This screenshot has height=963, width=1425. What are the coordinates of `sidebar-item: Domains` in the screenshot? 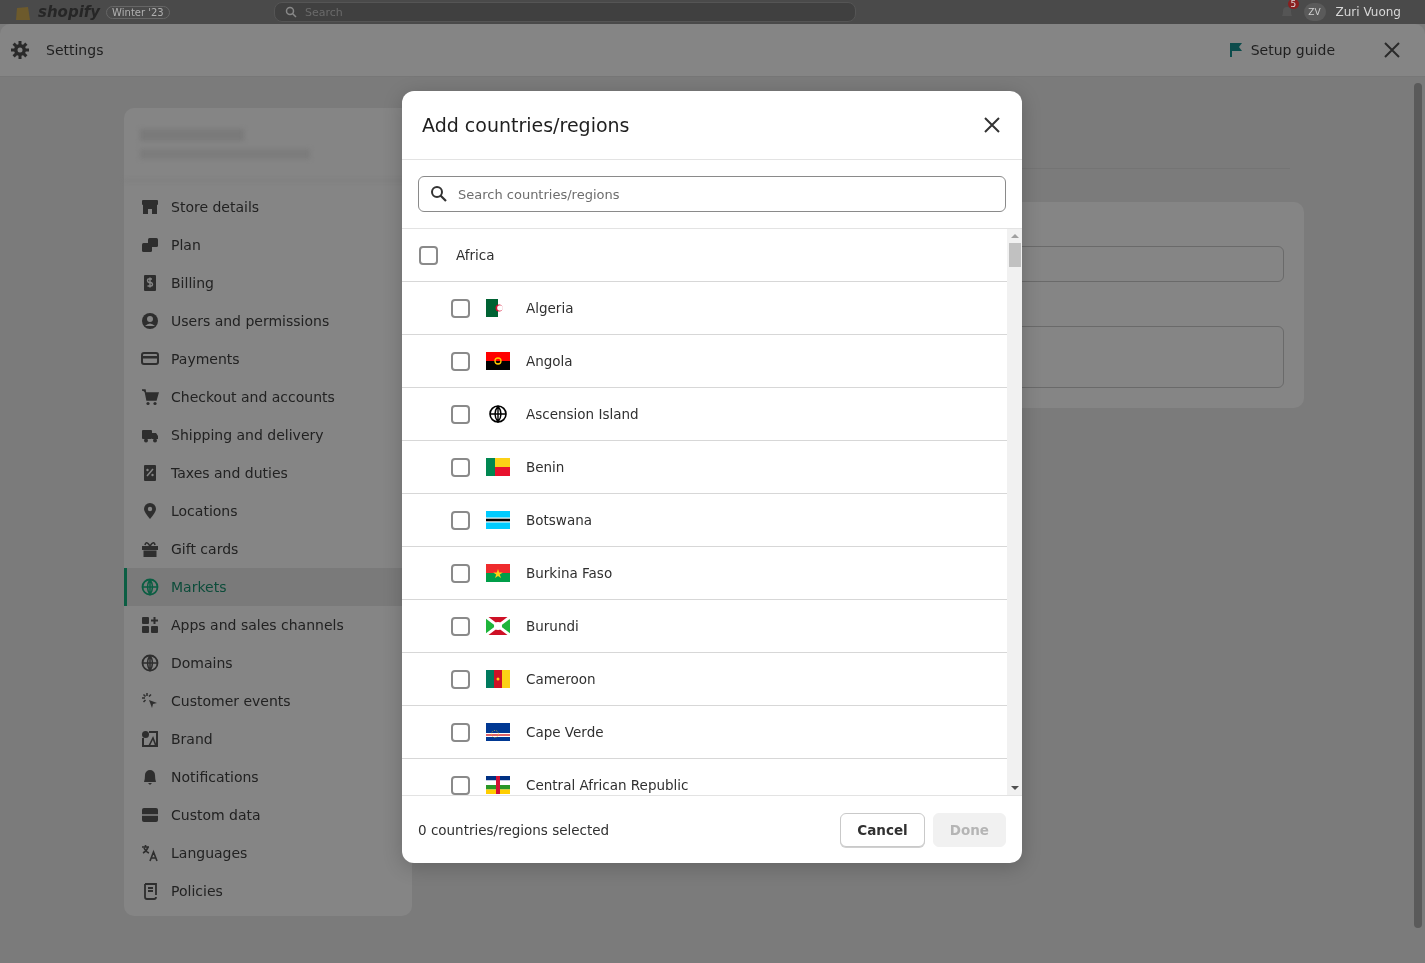 It's located at (268, 663).